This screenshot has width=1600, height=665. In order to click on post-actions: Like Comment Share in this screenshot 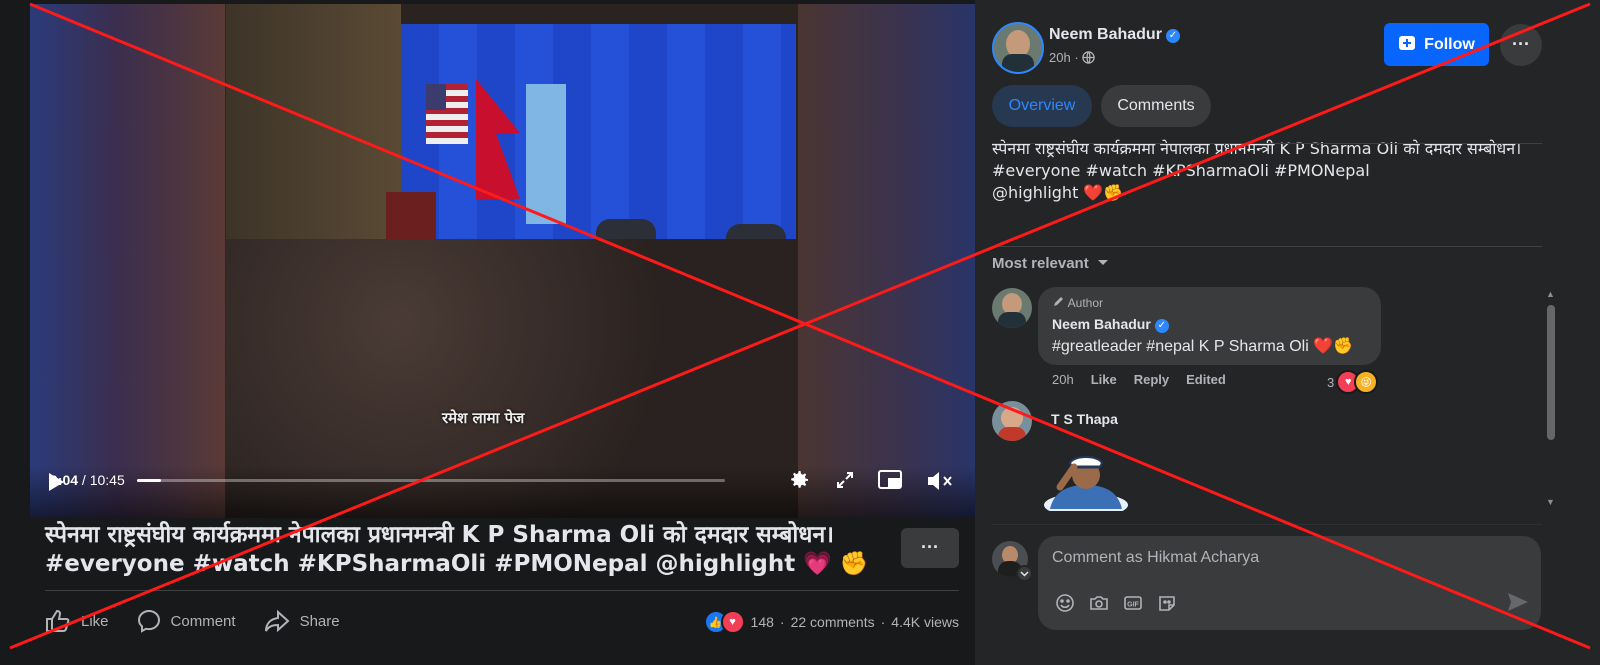, I will do `click(206, 621)`.